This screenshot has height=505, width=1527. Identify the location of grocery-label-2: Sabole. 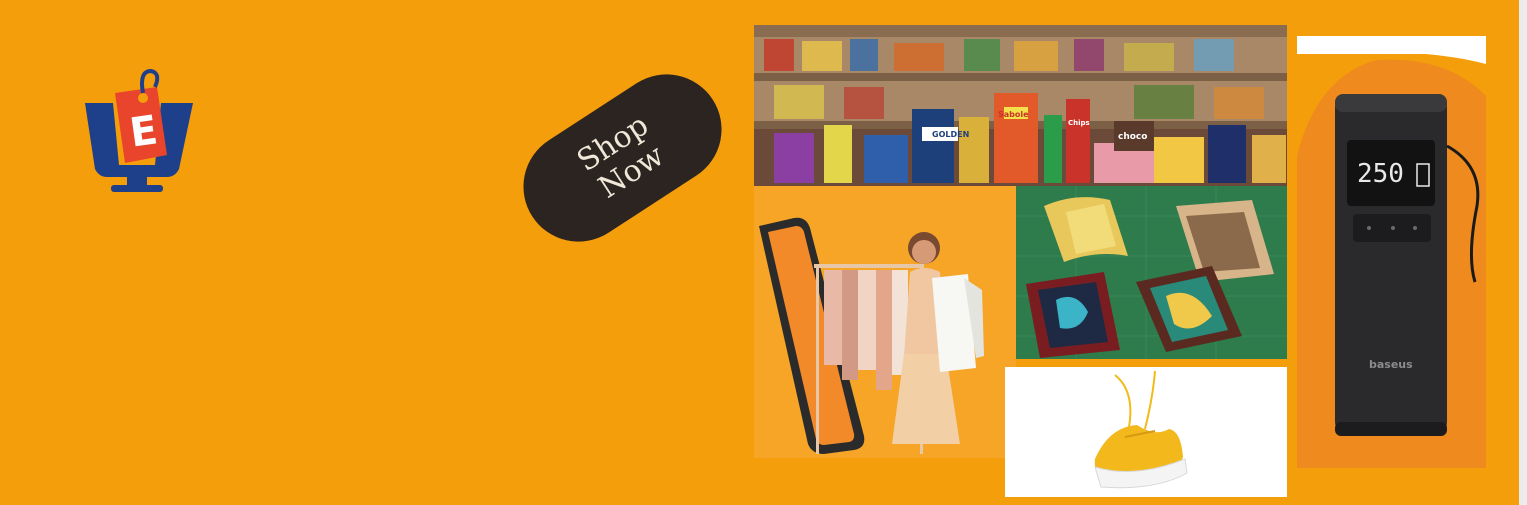
(1013, 114).